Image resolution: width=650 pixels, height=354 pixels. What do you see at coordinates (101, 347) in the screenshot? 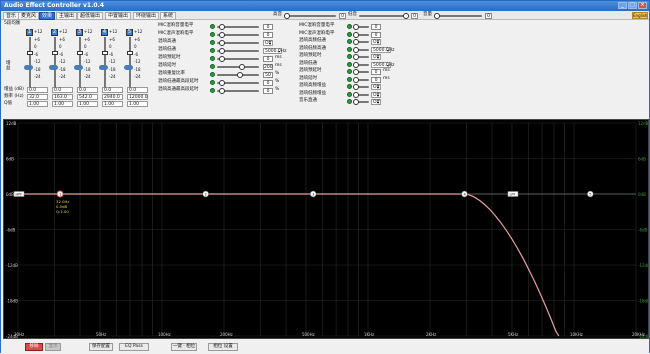
I see `save-config-button: 保存配置` at bounding box center [101, 347].